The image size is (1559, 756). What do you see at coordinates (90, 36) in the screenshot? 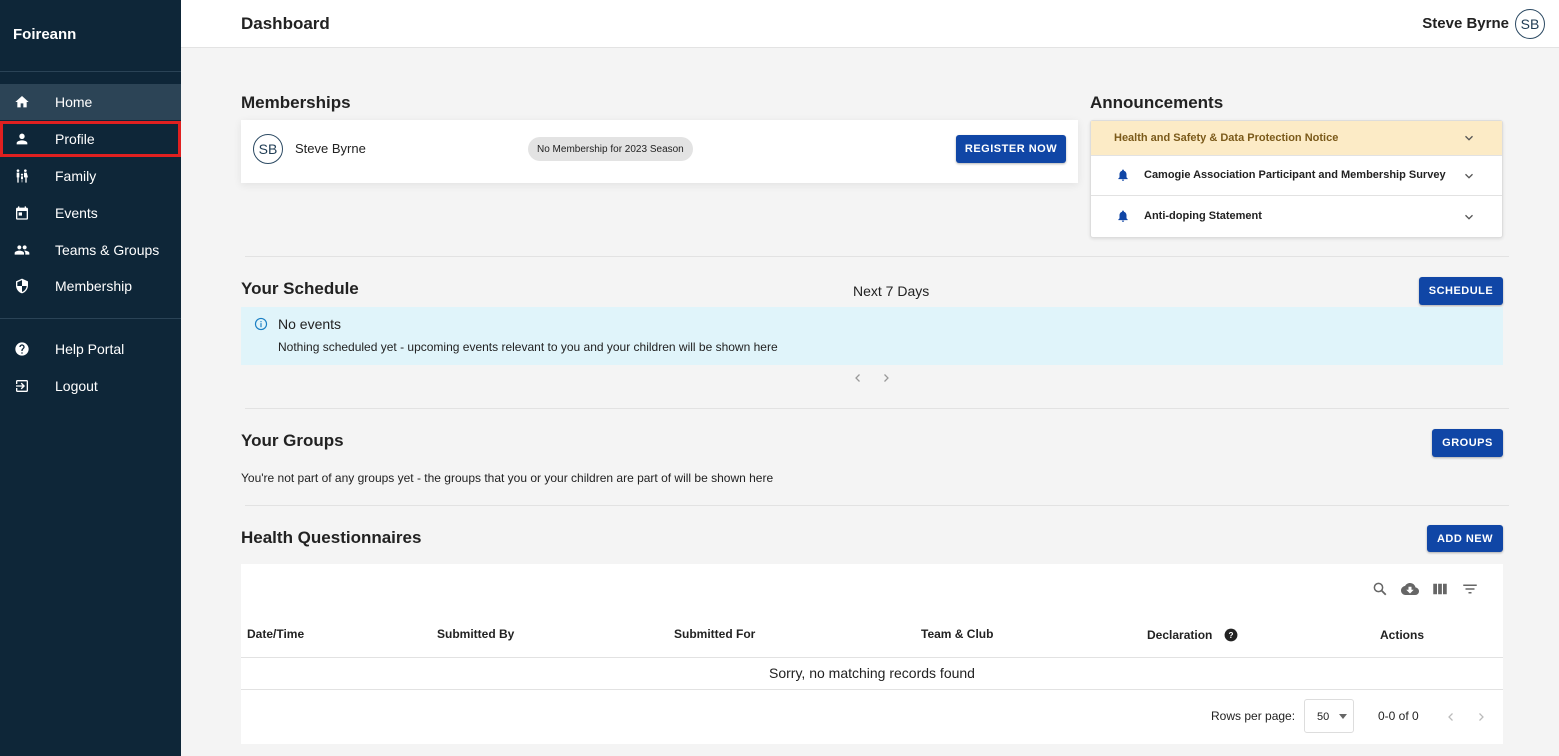
I see `brand-logo: Foireann` at bounding box center [90, 36].